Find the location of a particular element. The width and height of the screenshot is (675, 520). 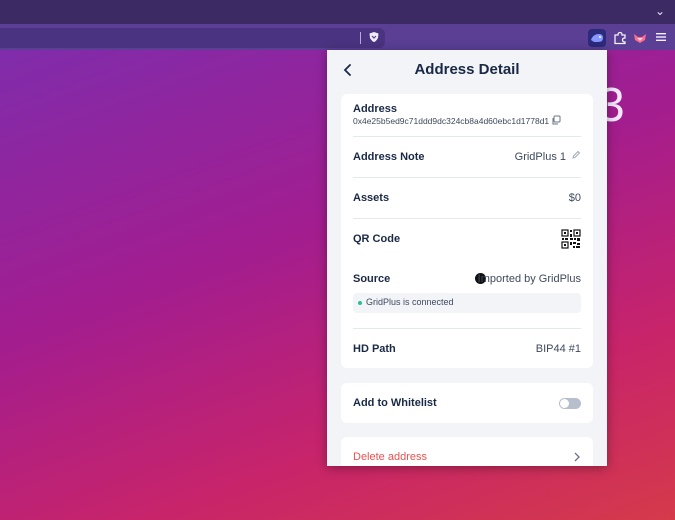

whitelist-toggle is located at coordinates (570, 403).